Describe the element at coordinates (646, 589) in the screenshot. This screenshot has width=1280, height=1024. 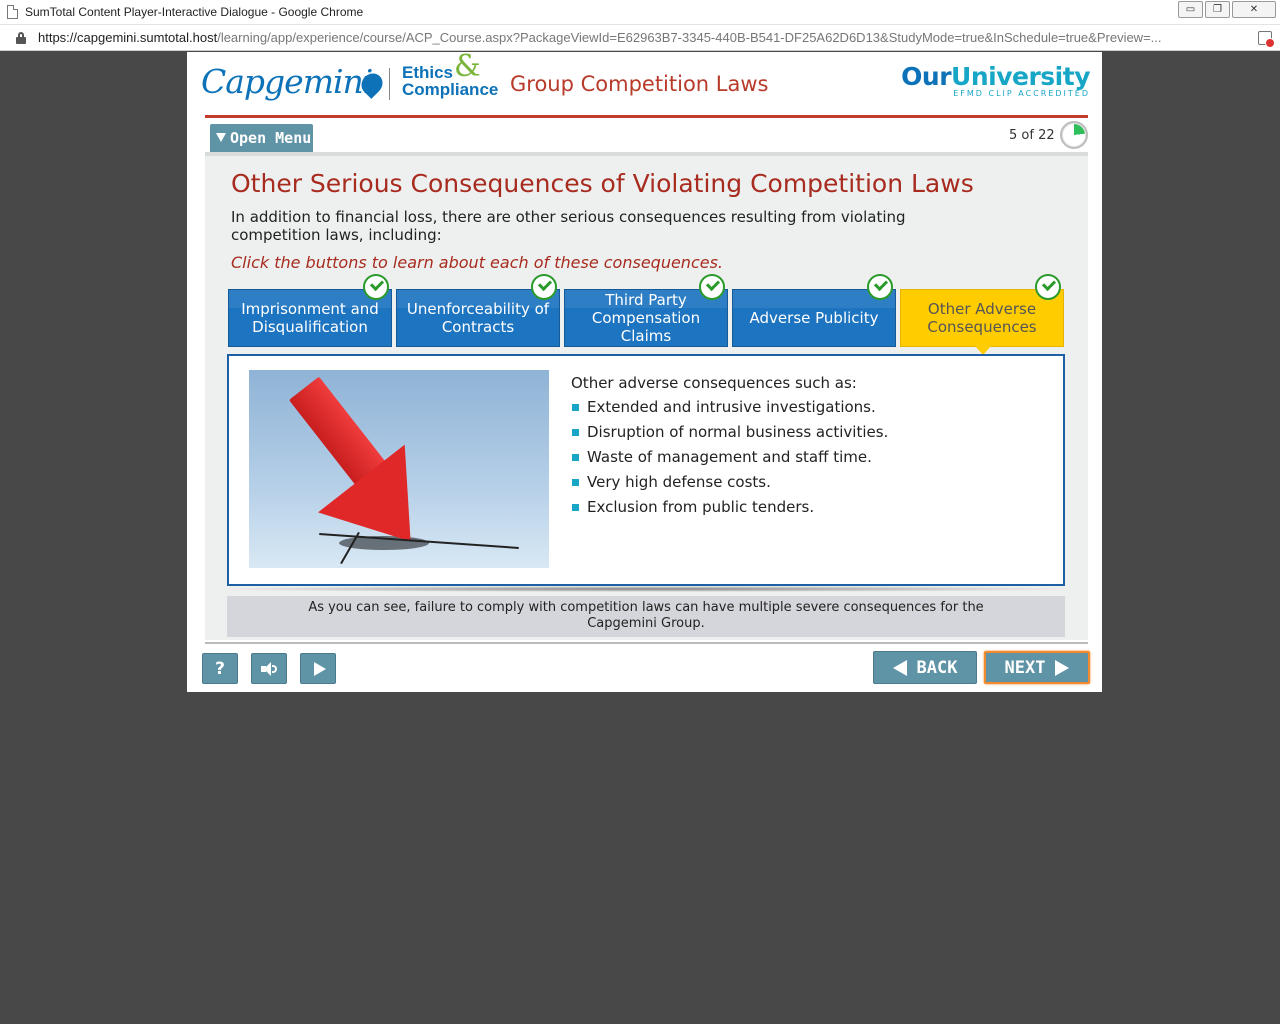
I see `panel-shadow` at that location.